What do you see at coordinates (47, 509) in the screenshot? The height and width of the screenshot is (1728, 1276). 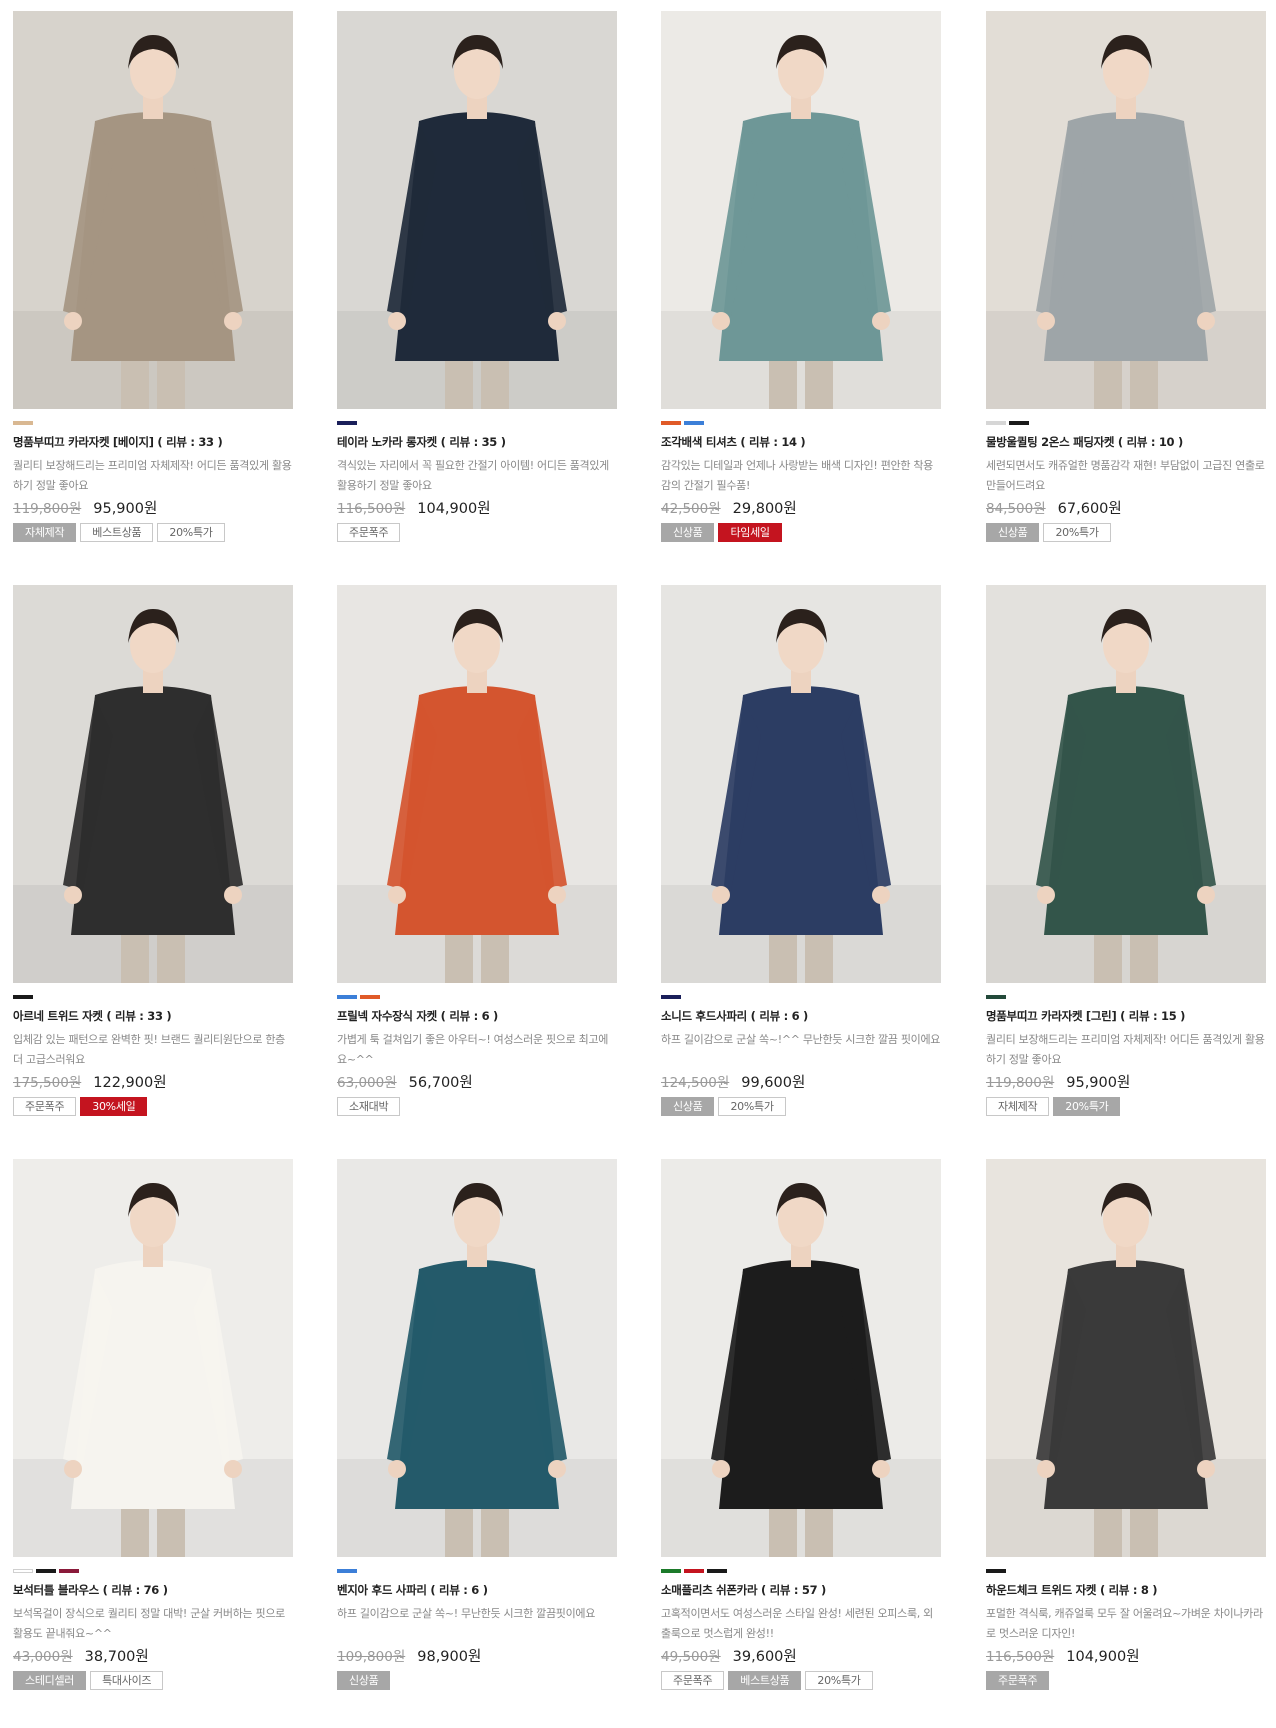 I see `original-price: 119,800원` at bounding box center [47, 509].